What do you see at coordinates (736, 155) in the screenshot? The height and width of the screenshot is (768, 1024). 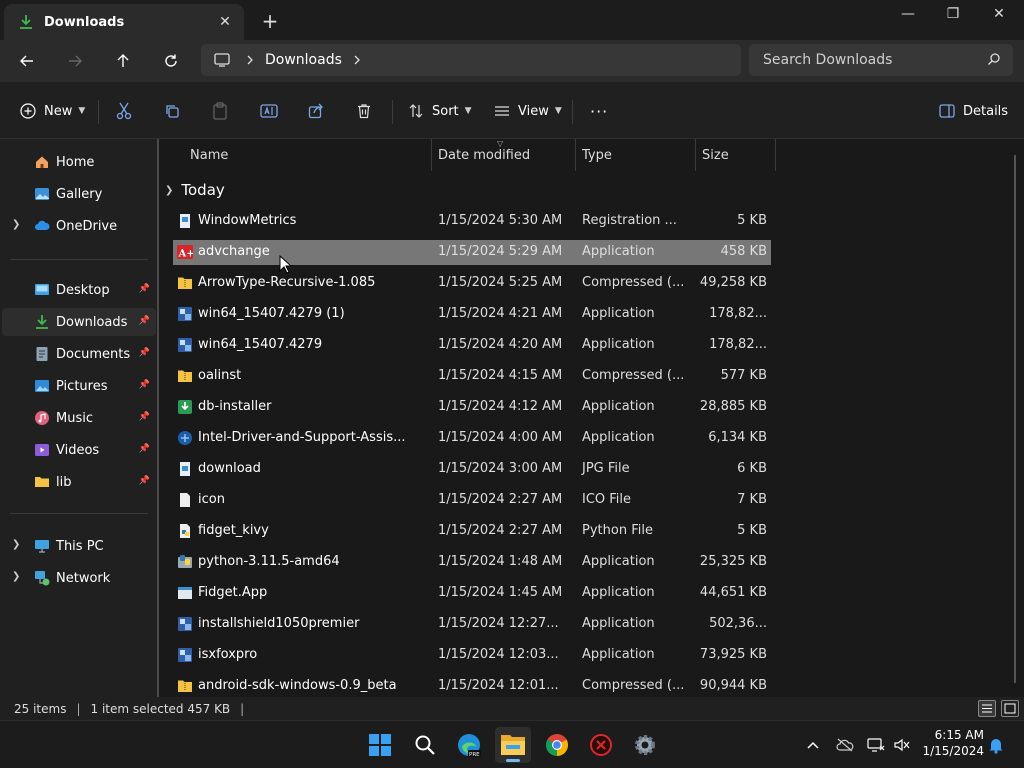 I see `column-header-size: Size` at bounding box center [736, 155].